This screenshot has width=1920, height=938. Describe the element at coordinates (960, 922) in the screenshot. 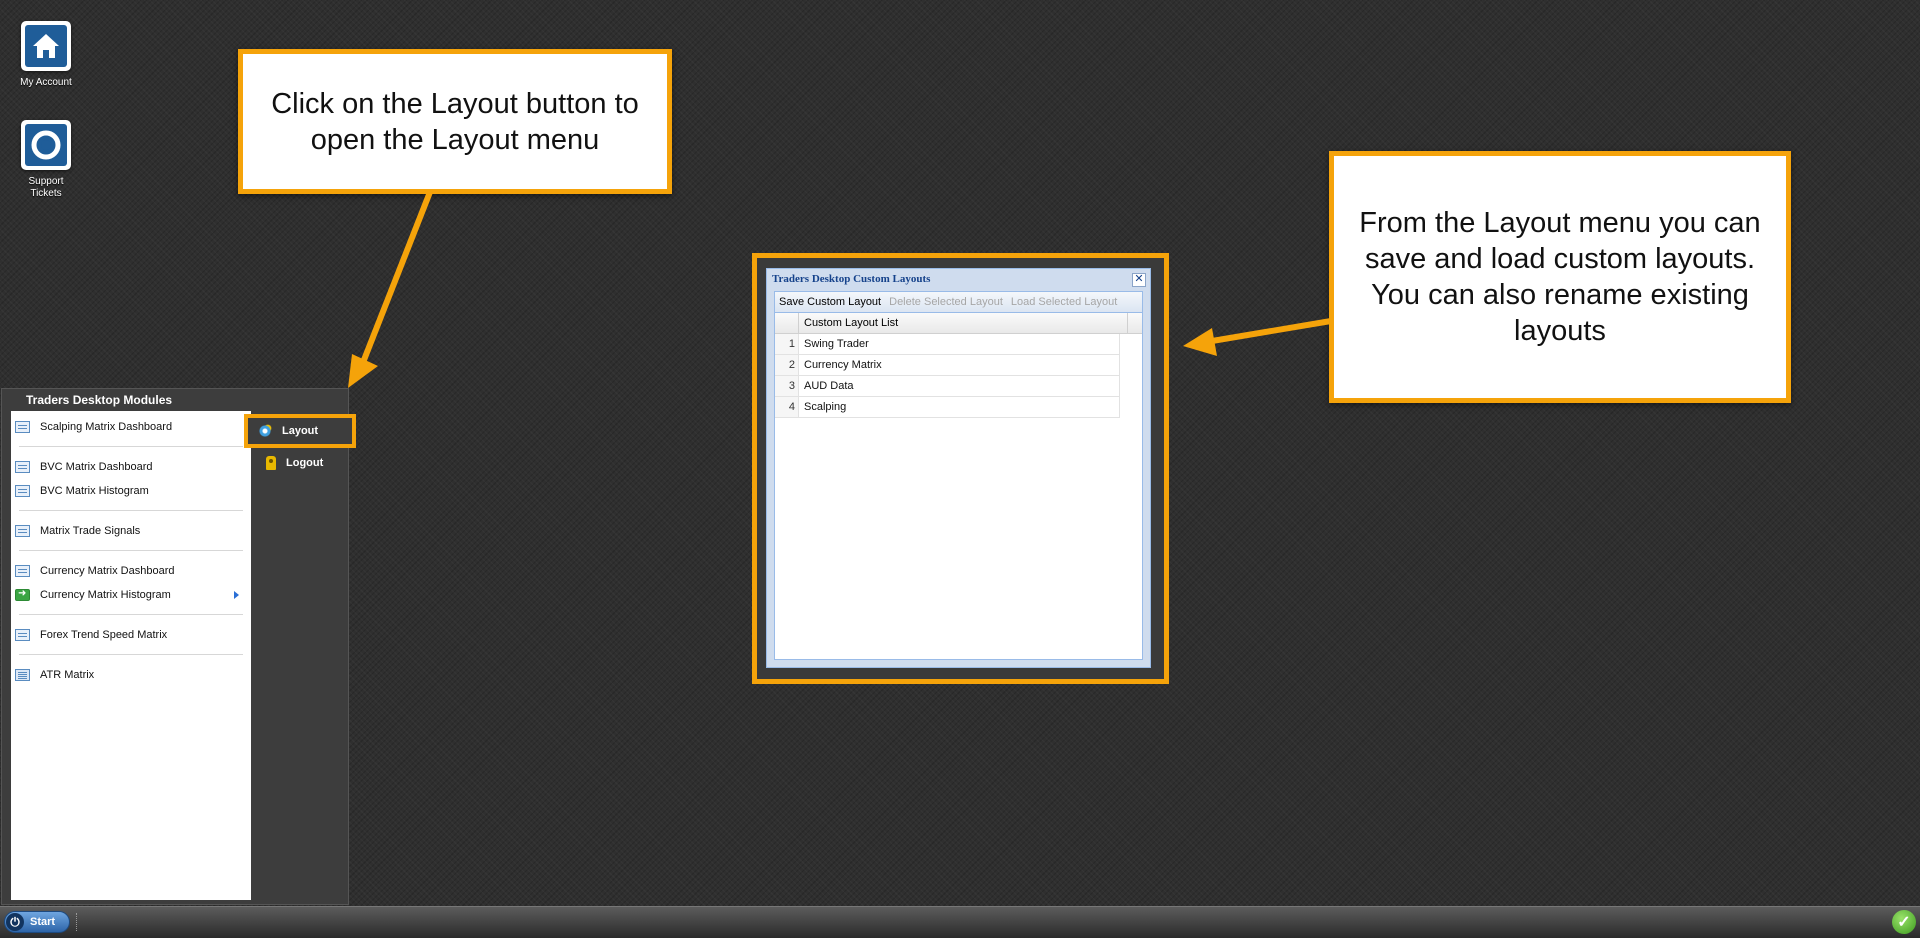

I see `taskbar: ⏻ Start ✓` at that location.